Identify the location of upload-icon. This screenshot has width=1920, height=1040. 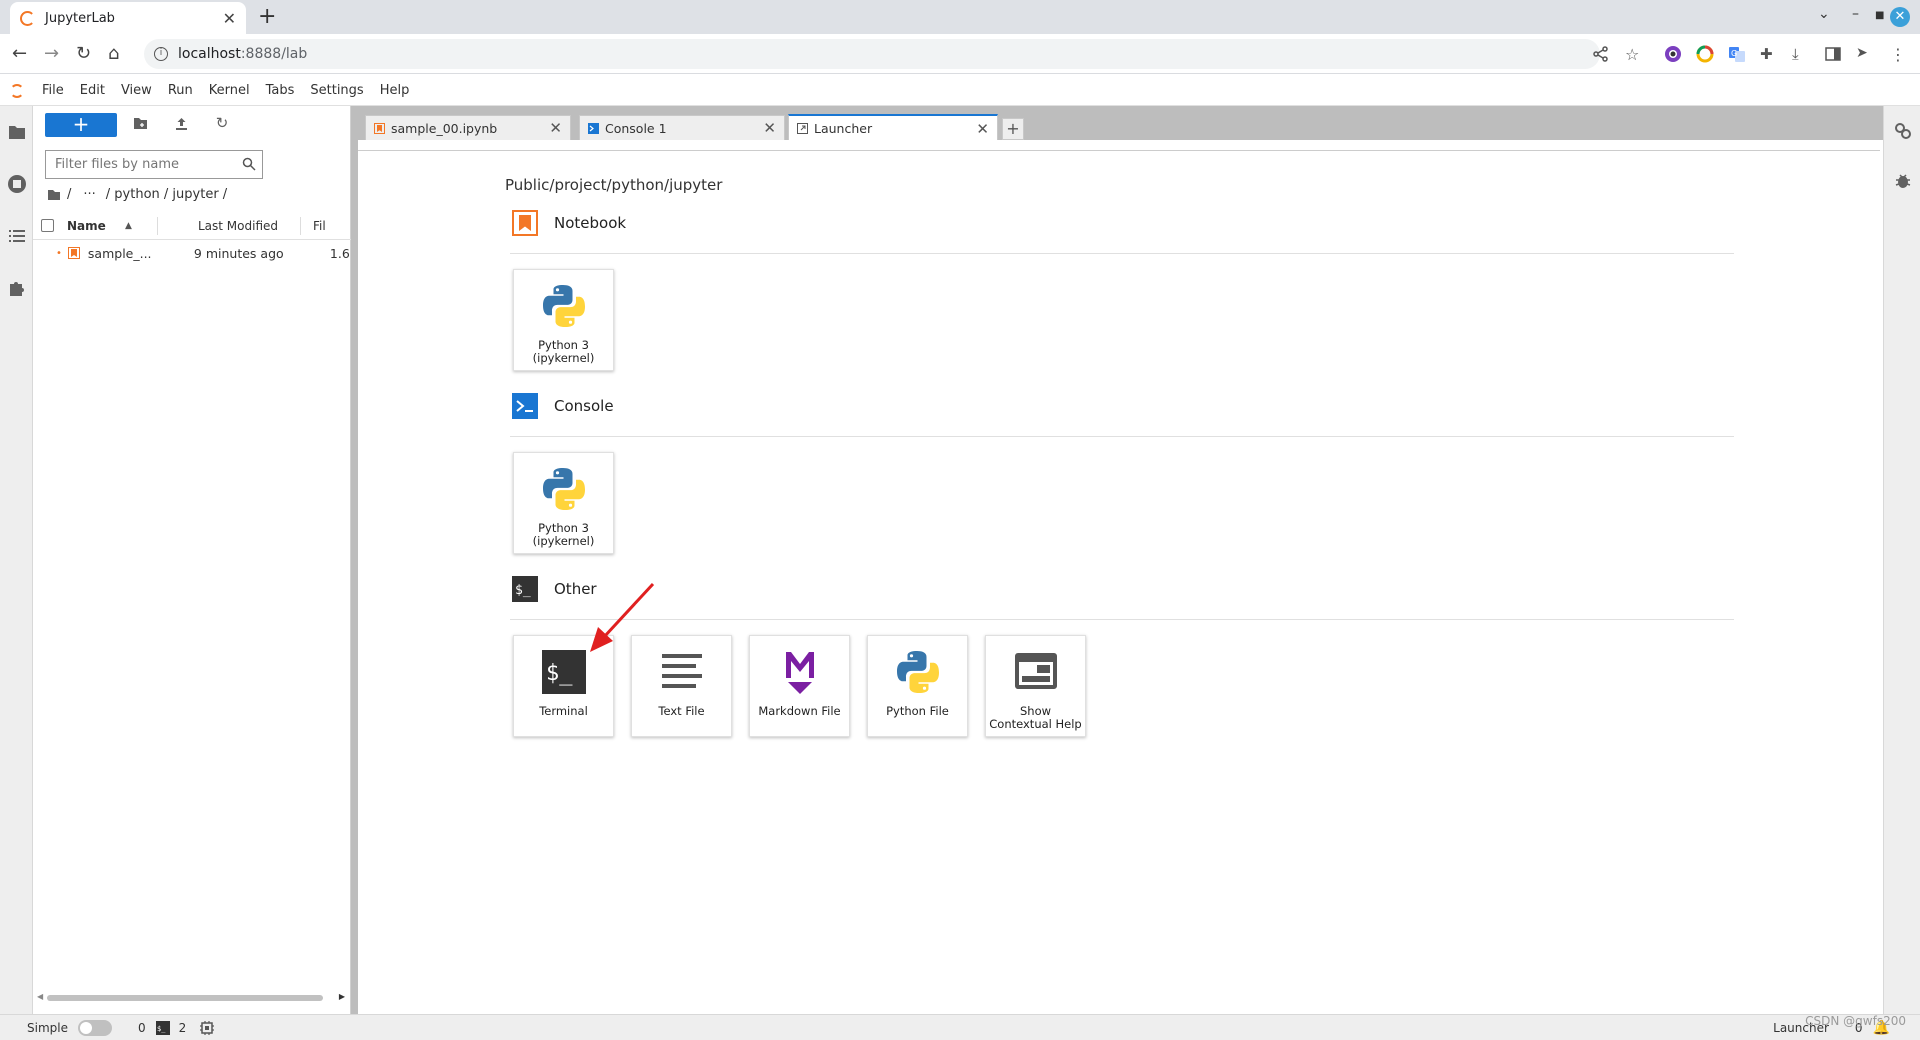
(181, 125).